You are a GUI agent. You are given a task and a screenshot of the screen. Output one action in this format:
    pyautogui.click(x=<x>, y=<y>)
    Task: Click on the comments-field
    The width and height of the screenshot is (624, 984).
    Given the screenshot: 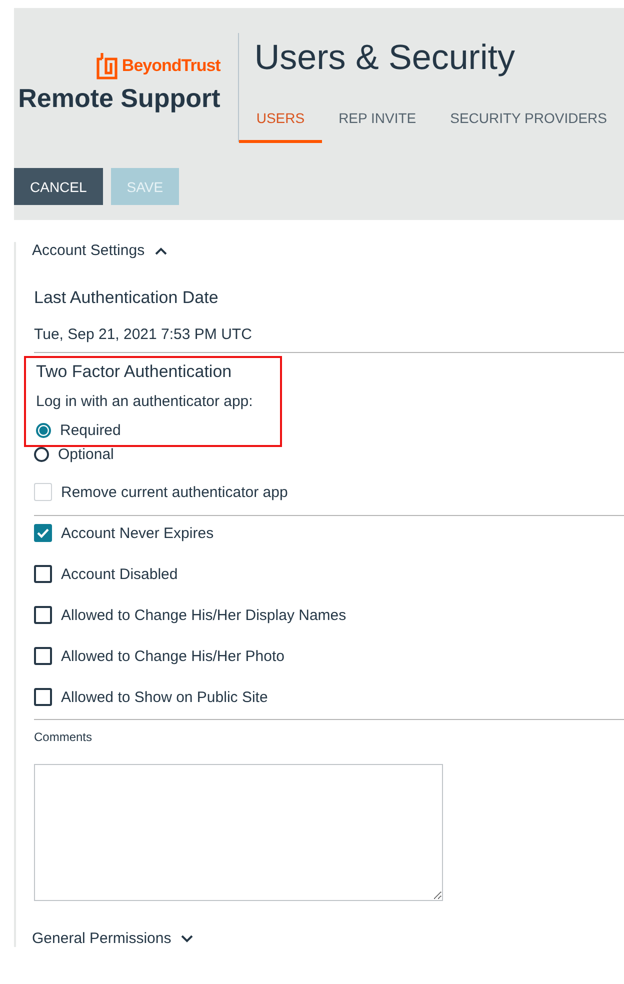 What is the action you would take?
    pyautogui.click(x=238, y=832)
    